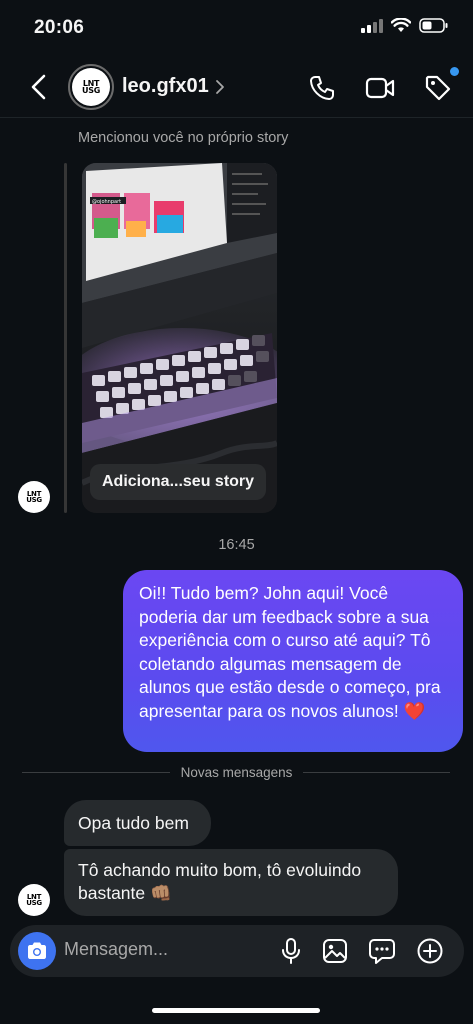 The height and width of the screenshot is (1024, 473). What do you see at coordinates (65, 338) in the screenshot?
I see `story-reply-line` at bounding box center [65, 338].